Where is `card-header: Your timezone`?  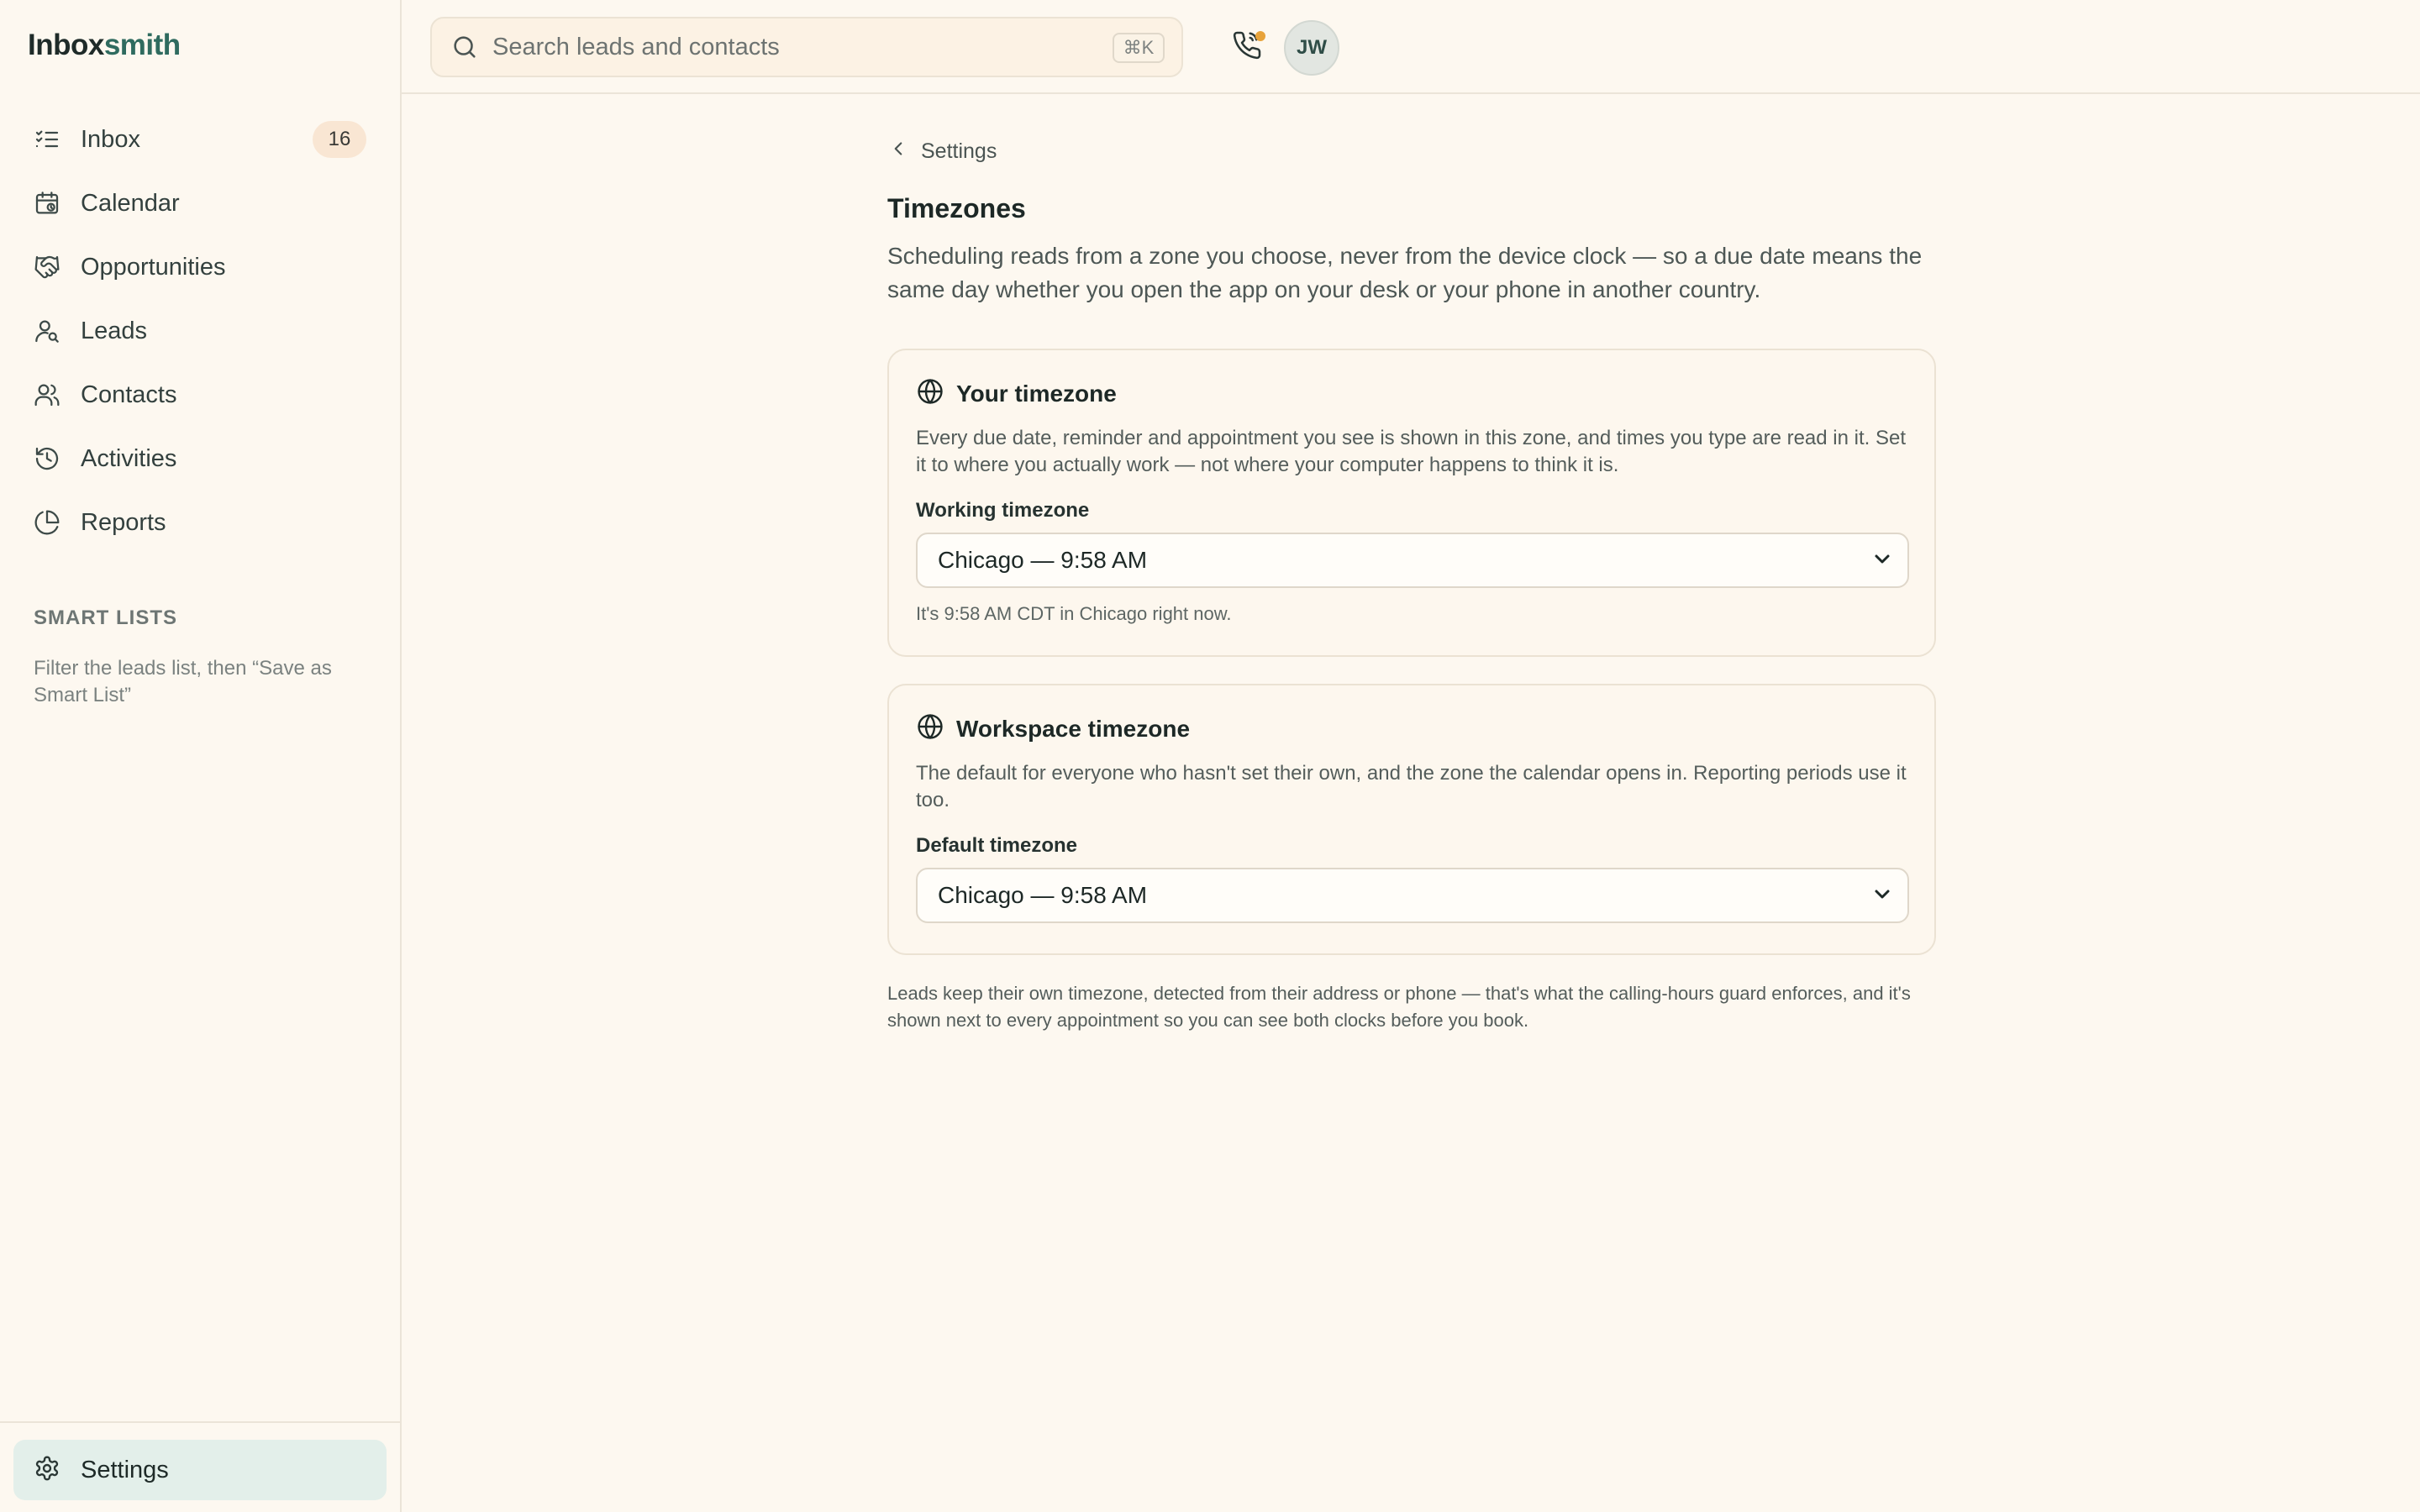 card-header: Your timezone is located at coordinates (1411, 393).